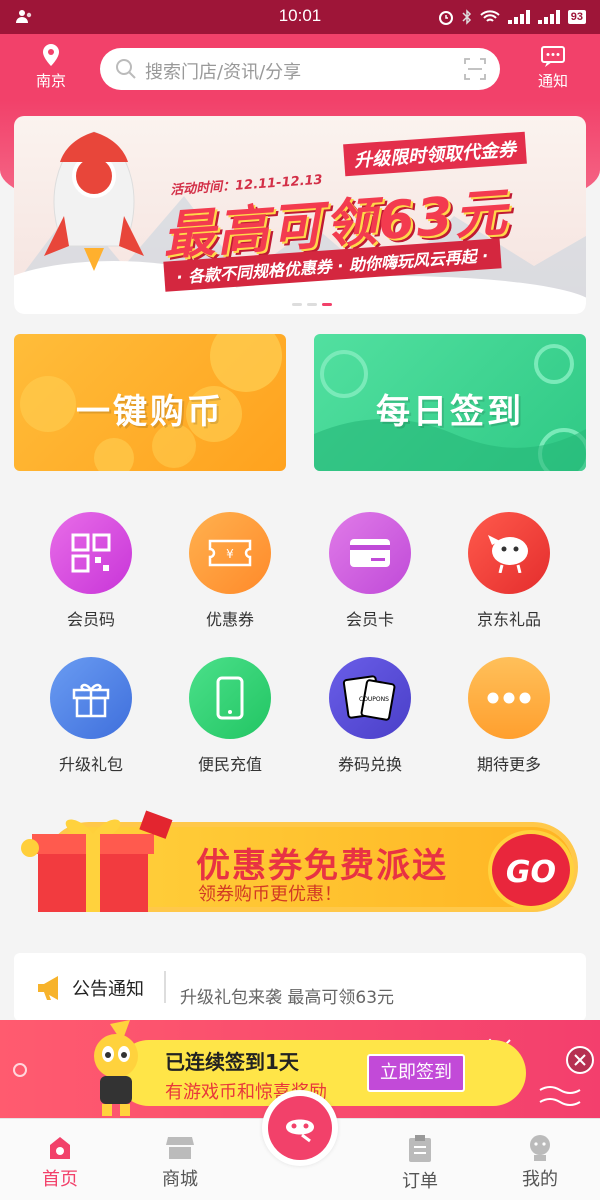 The height and width of the screenshot is (1200, 600). I want to click on search-bar: 搜索门店/资讯/分享, so click(300, 69).